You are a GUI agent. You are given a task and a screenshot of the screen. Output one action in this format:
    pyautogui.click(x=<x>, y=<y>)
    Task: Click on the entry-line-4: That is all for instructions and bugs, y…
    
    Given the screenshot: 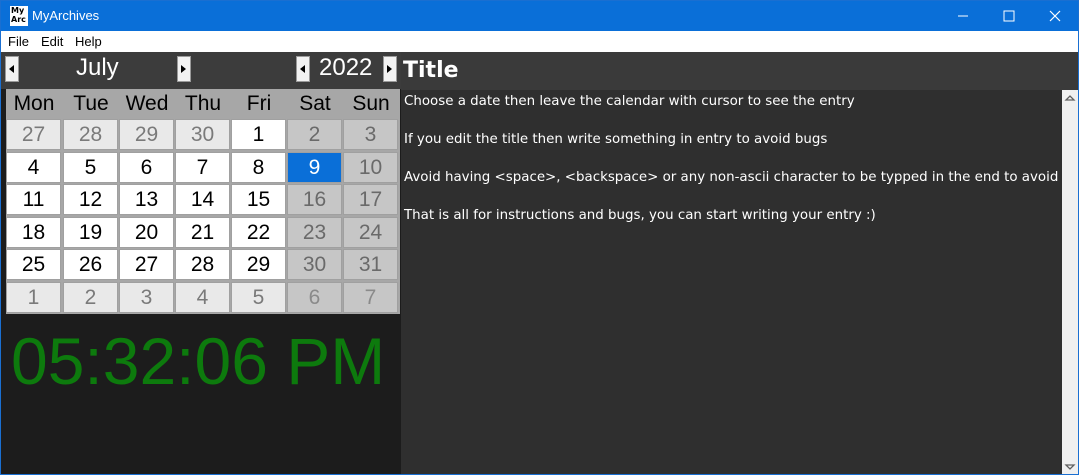 What is the action you would take?
    pyautogui.click(x=640, y=215)
    